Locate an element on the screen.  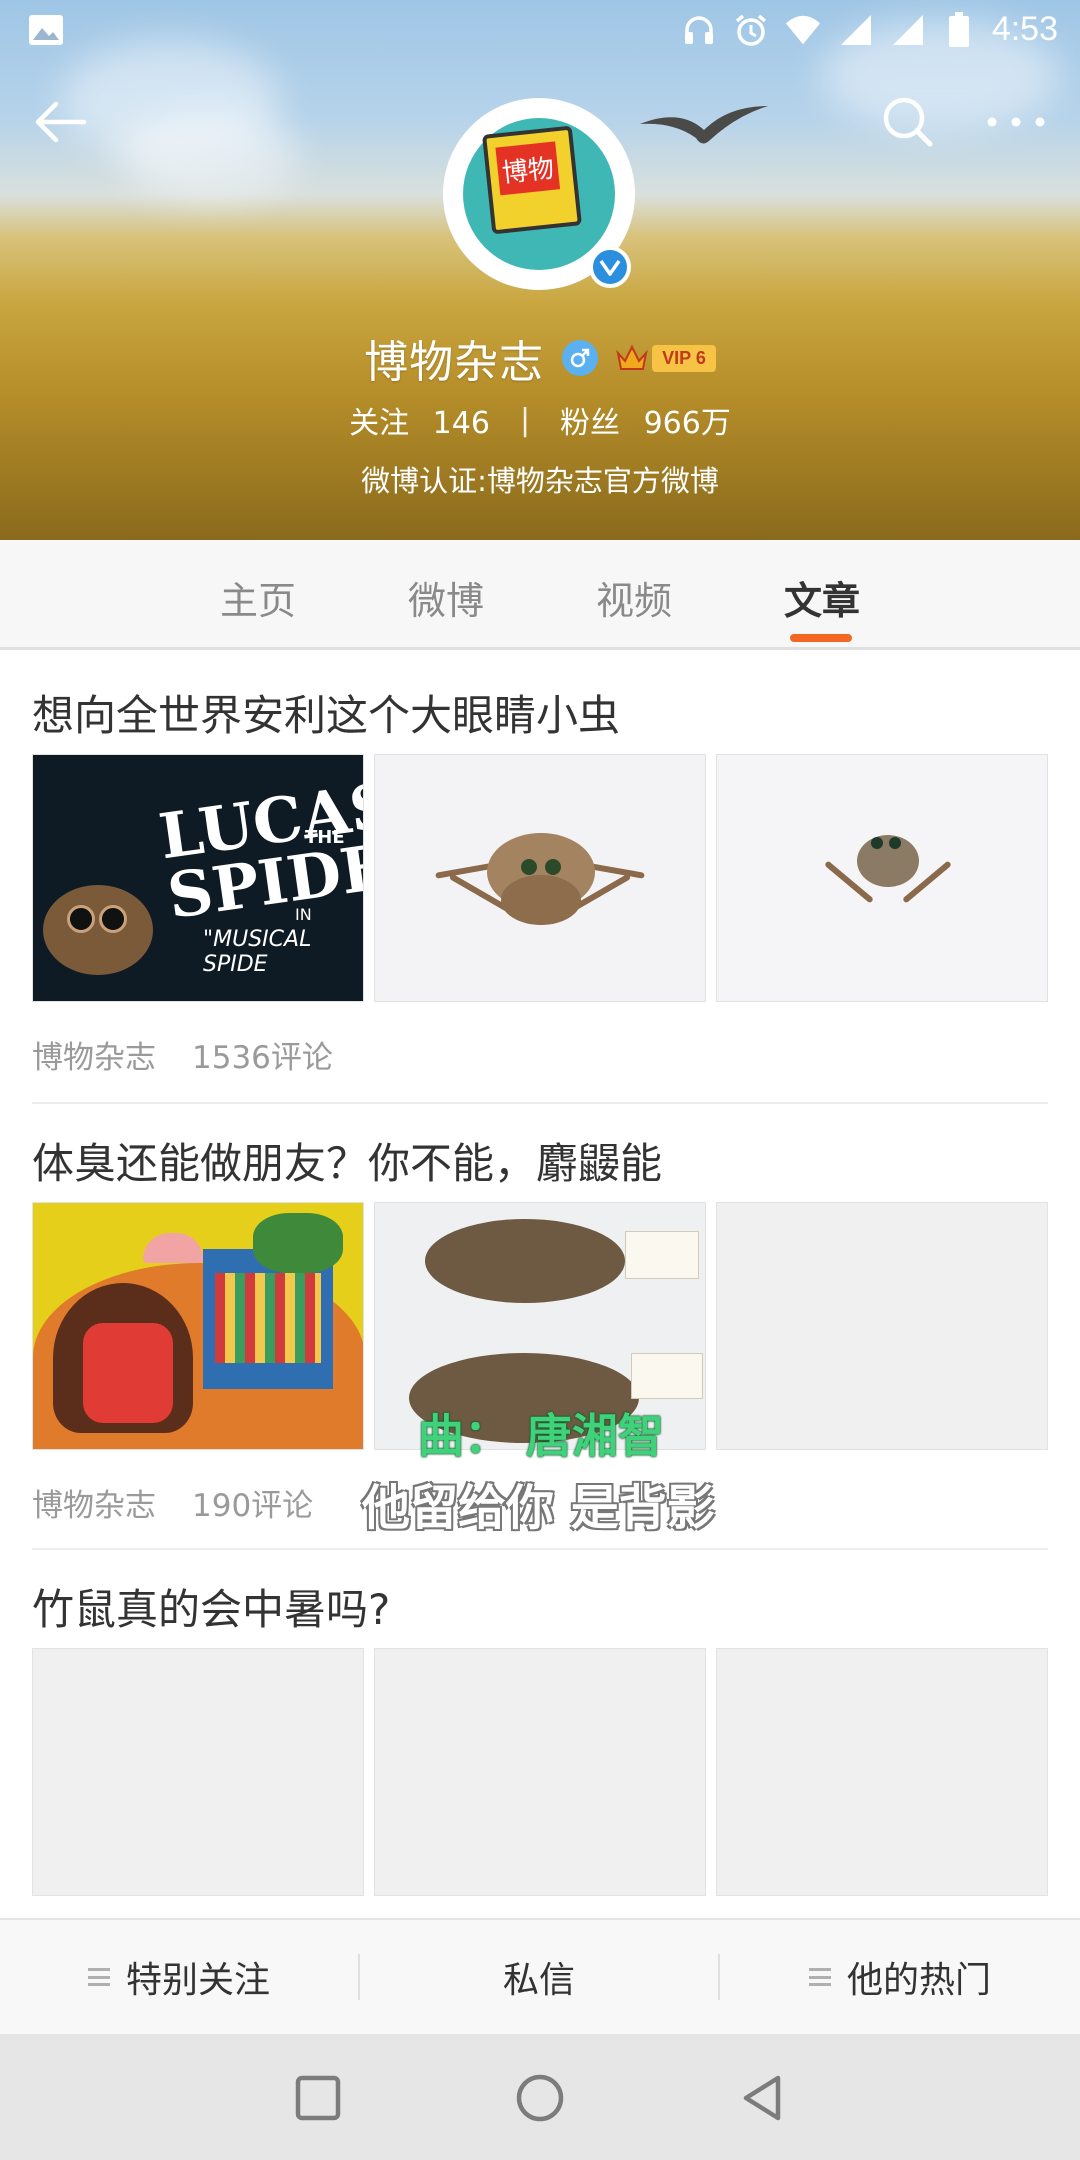
followers-count: 966万 is located at coordinates (687, 423).